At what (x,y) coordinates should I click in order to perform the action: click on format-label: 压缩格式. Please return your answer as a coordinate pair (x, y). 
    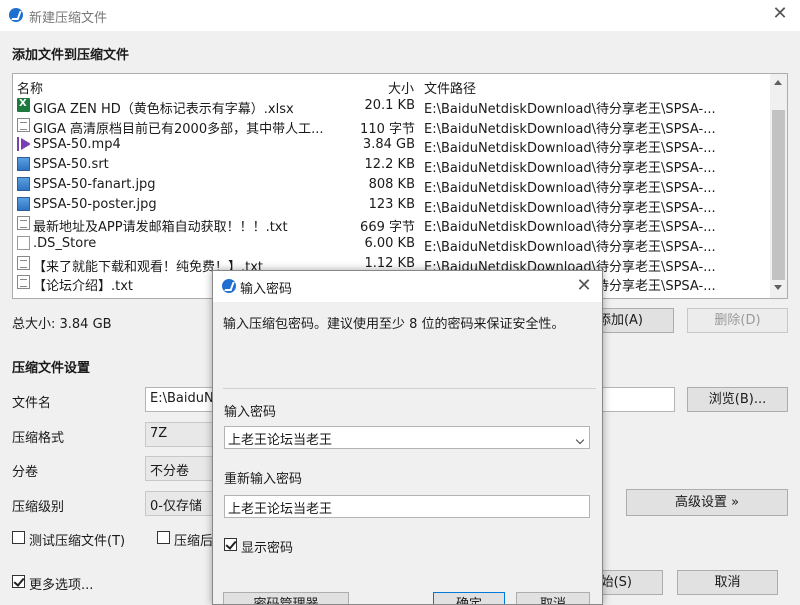
    Looking at the image, I should click on (38, 438).